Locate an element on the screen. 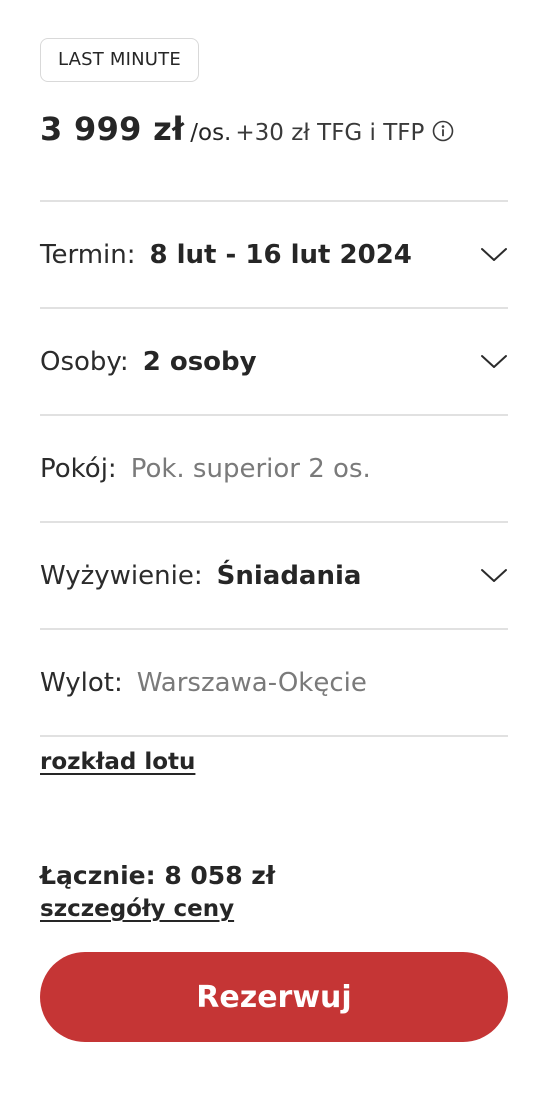  total-price: Łącznie: 8 058 zł is located at coordinates (158, 875).